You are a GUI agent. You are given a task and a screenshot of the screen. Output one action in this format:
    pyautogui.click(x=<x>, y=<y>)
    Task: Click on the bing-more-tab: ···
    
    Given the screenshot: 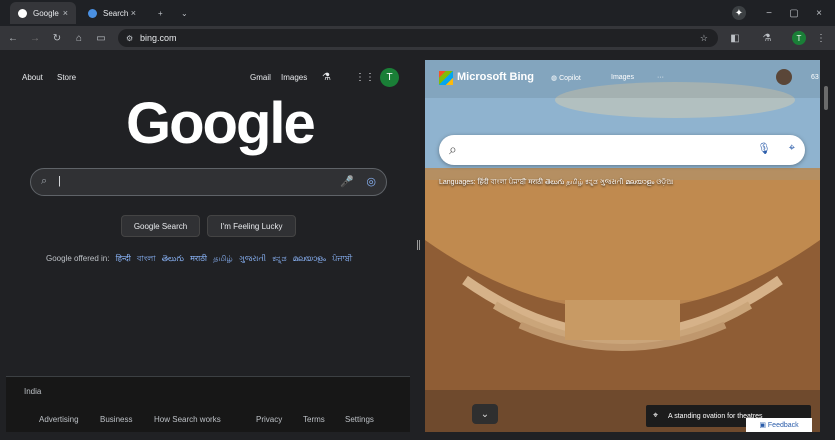 What is the action you would take?
    pyautogui.click(x=660, y=77)
    